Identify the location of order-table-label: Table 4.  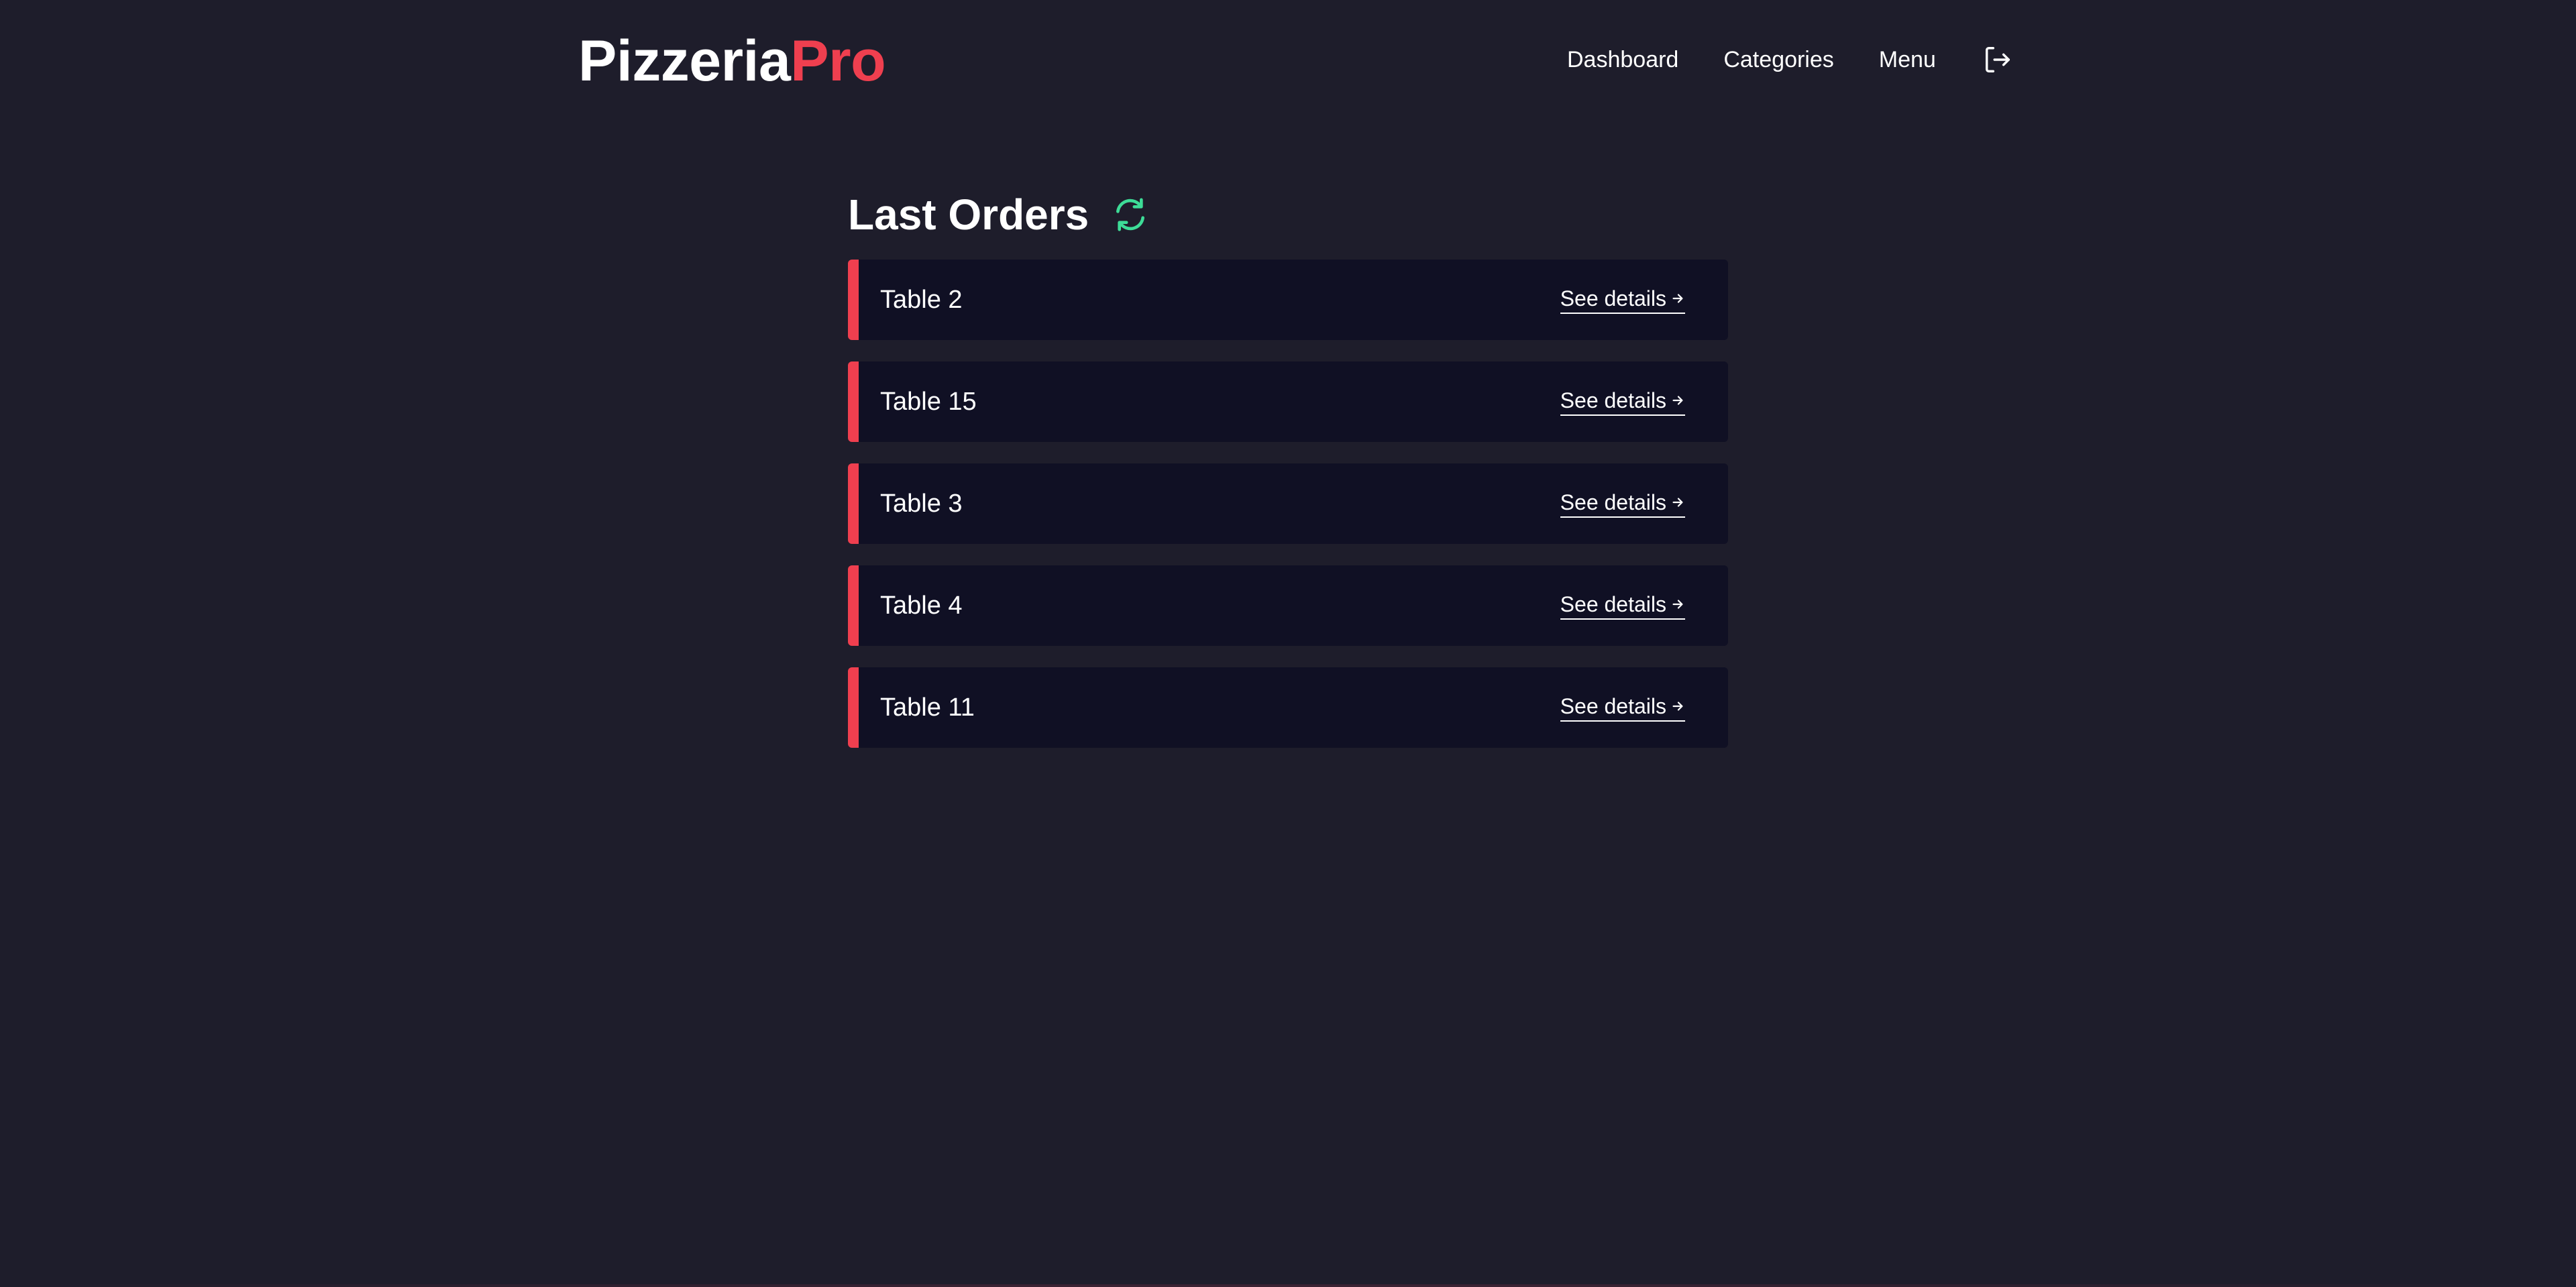
(921, 605).